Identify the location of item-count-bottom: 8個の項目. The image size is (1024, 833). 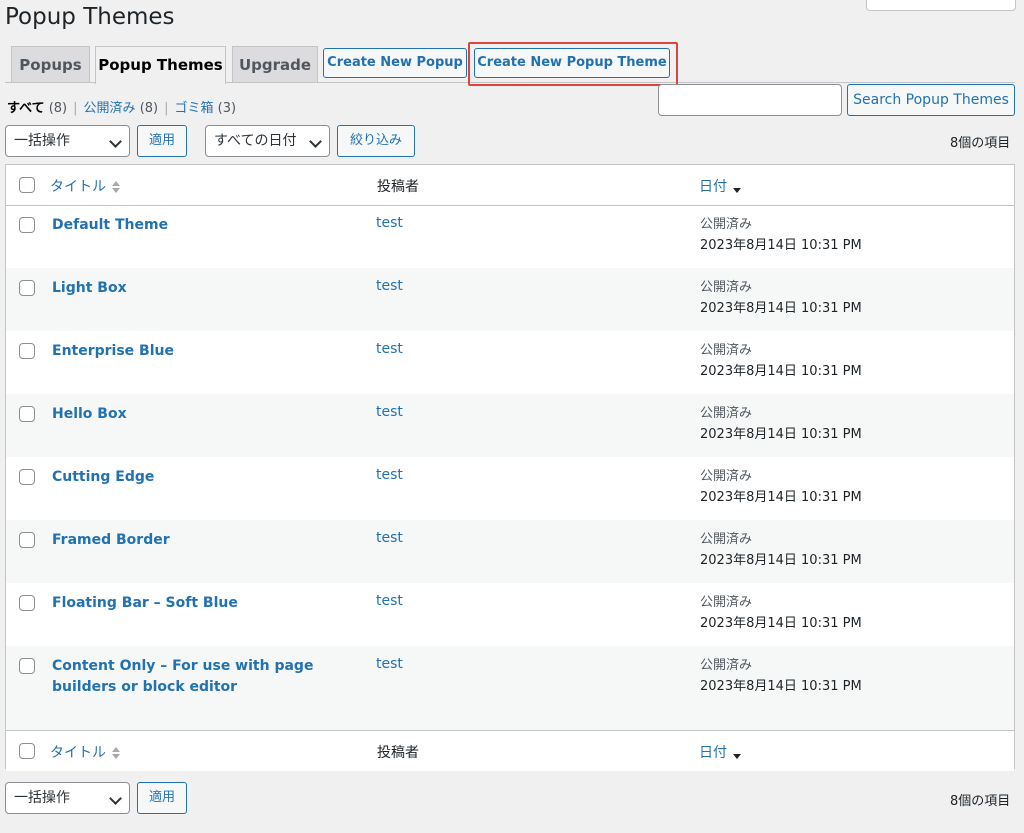
(980, 801).